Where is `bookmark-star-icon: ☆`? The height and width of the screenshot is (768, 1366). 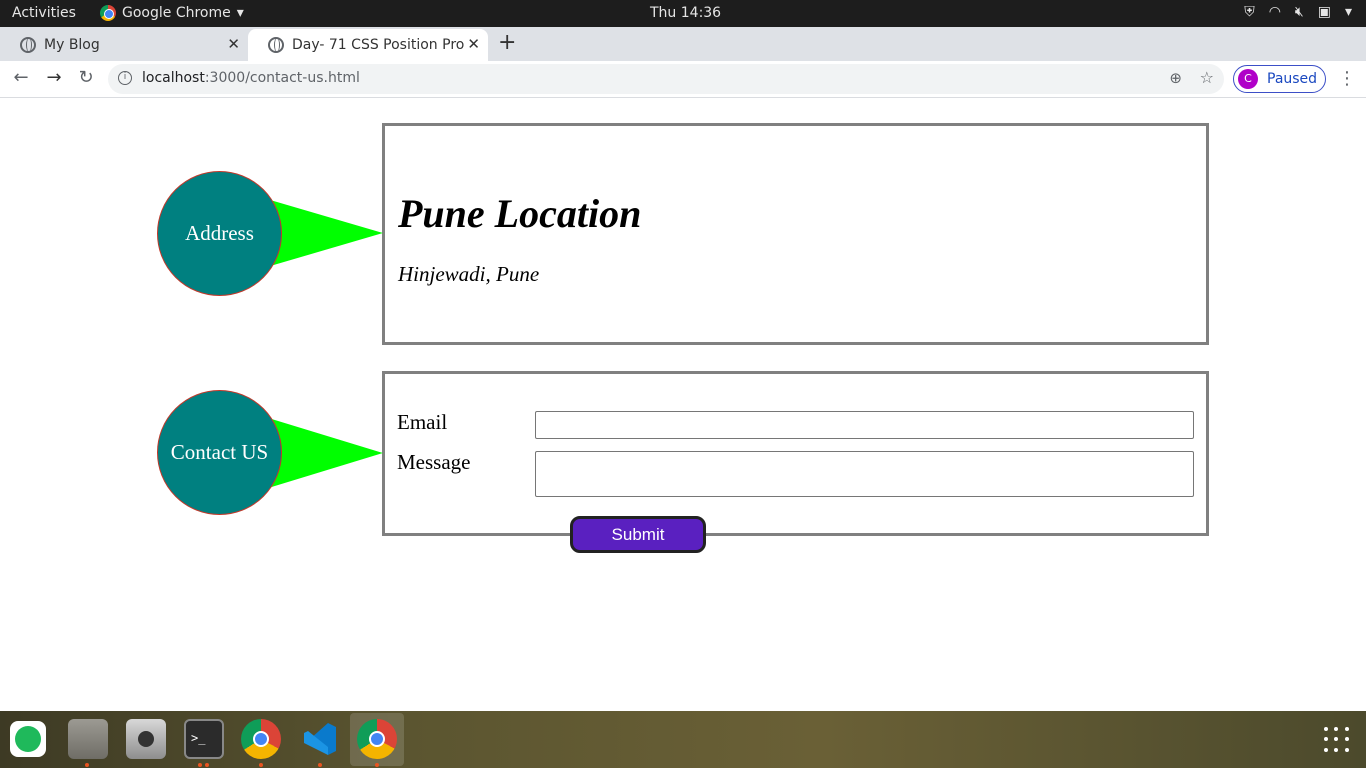 bookmark-star-icon: ☆ is located at coordinates (1207, 77).